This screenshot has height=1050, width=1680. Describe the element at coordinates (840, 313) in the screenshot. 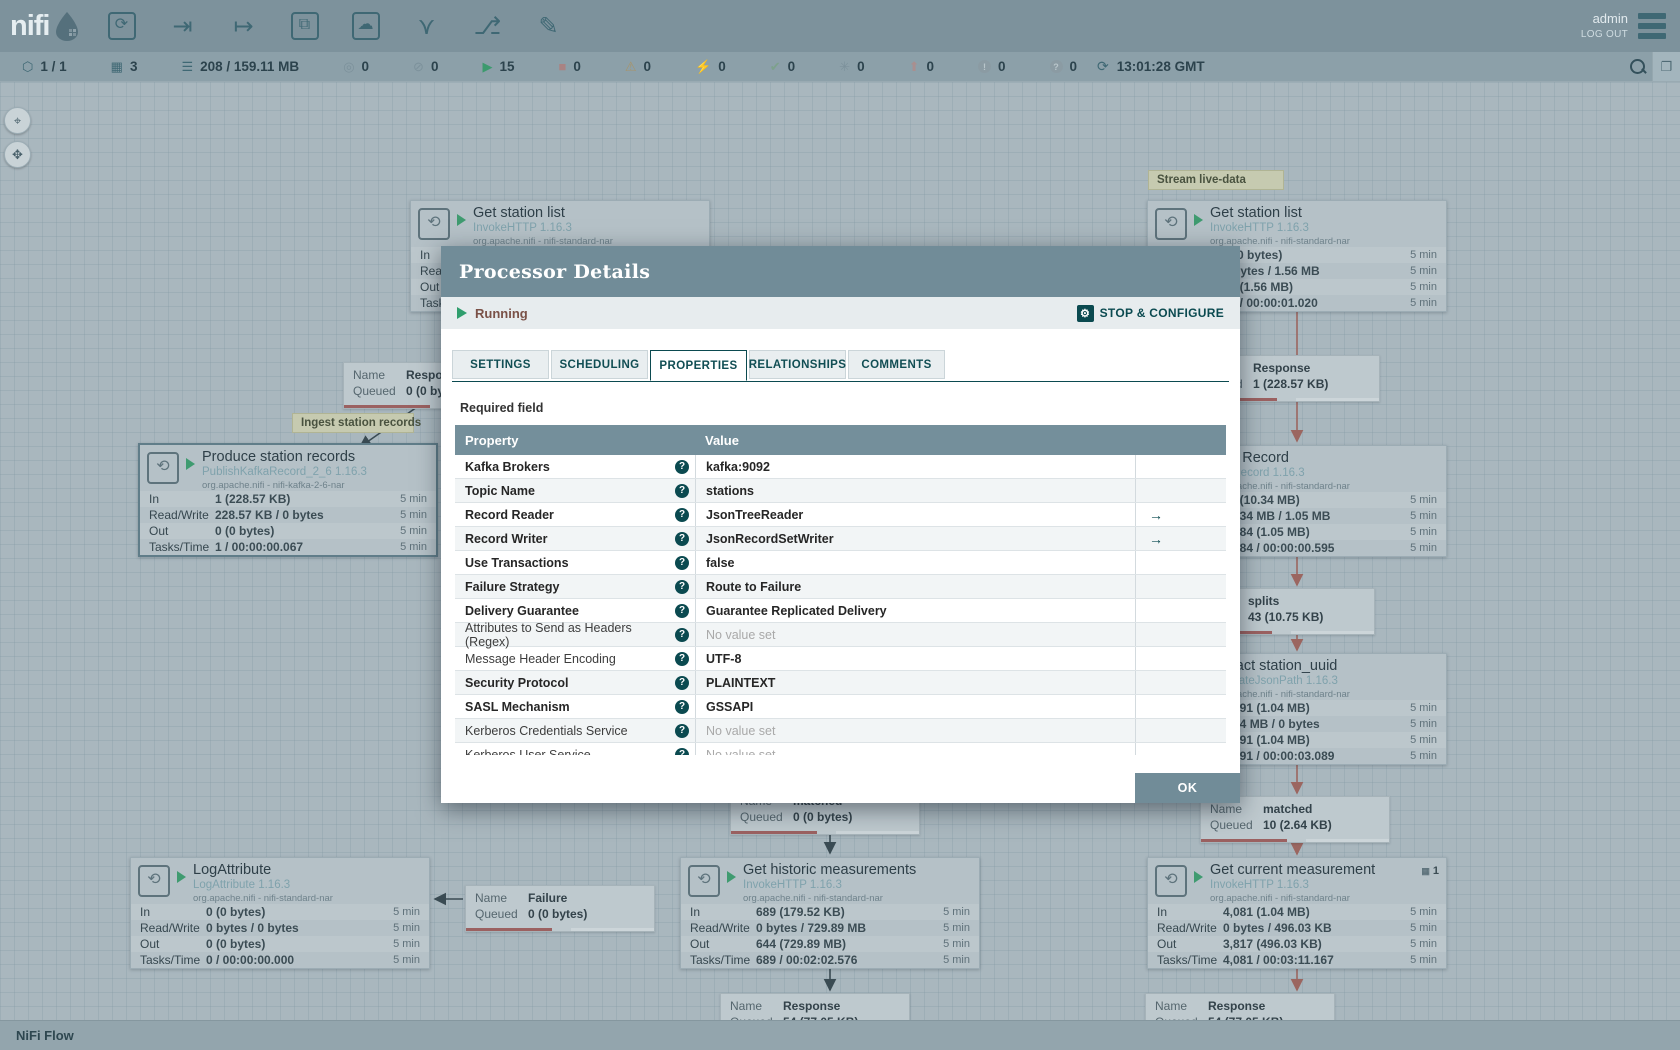

I see `dialog-status-row: Running ⚙ STOP & CONFIGURE` at that location.